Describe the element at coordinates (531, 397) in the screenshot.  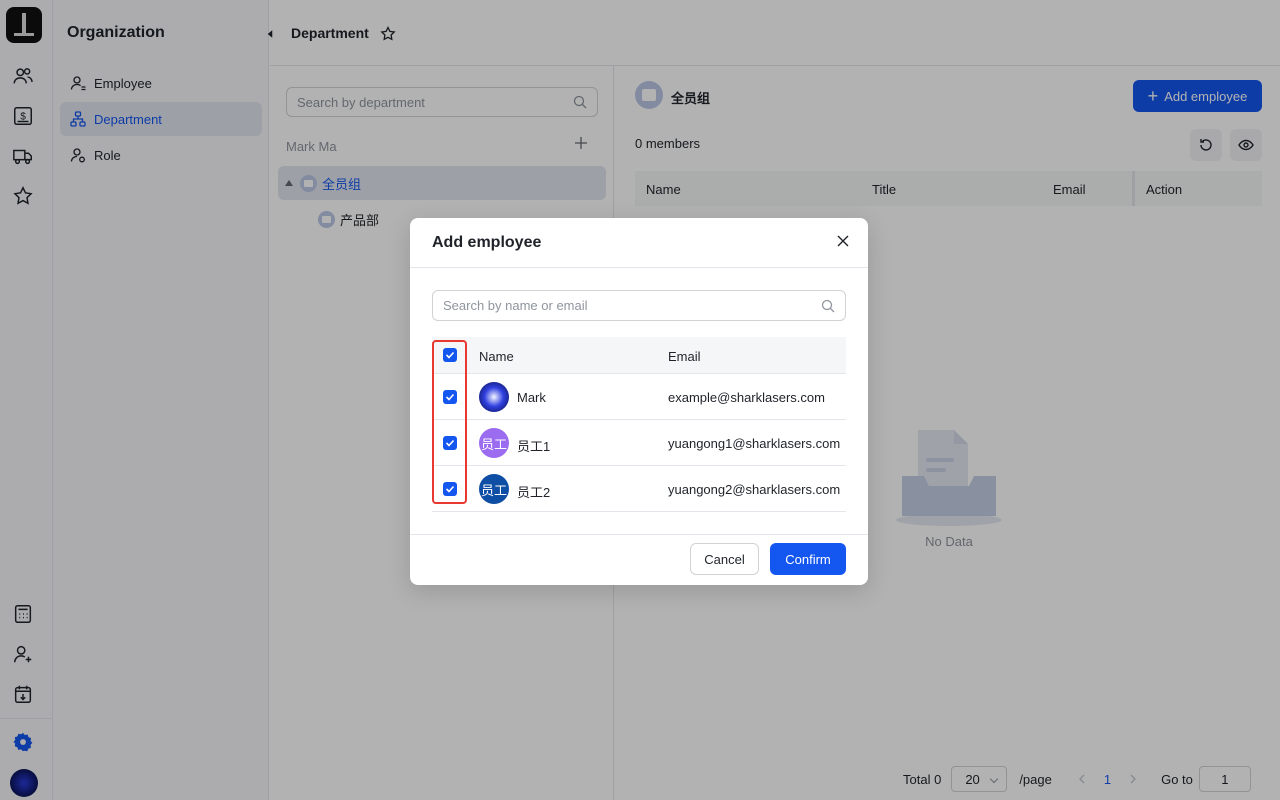
I see `employee-name: Mark` at that location.